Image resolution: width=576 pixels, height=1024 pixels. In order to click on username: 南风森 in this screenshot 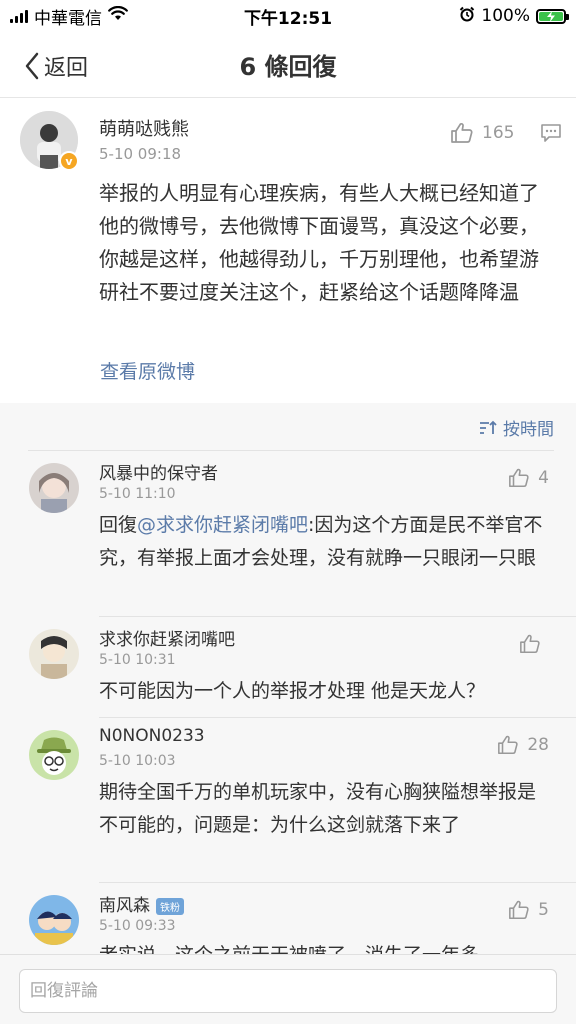, I will do `click(124, 906)`.